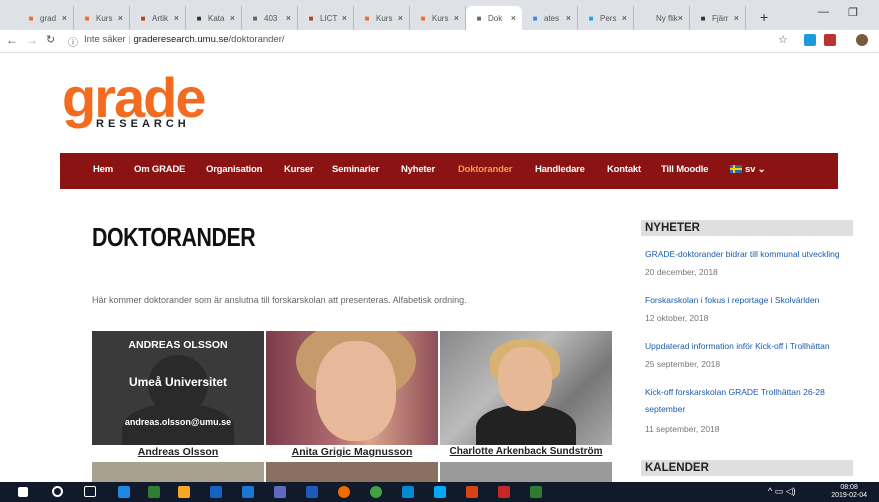  What do you see at coordinates (355, 169) in the screenshot?
I see `menu-item-seminarier: Seminarier` at bounding box center [355, 169].